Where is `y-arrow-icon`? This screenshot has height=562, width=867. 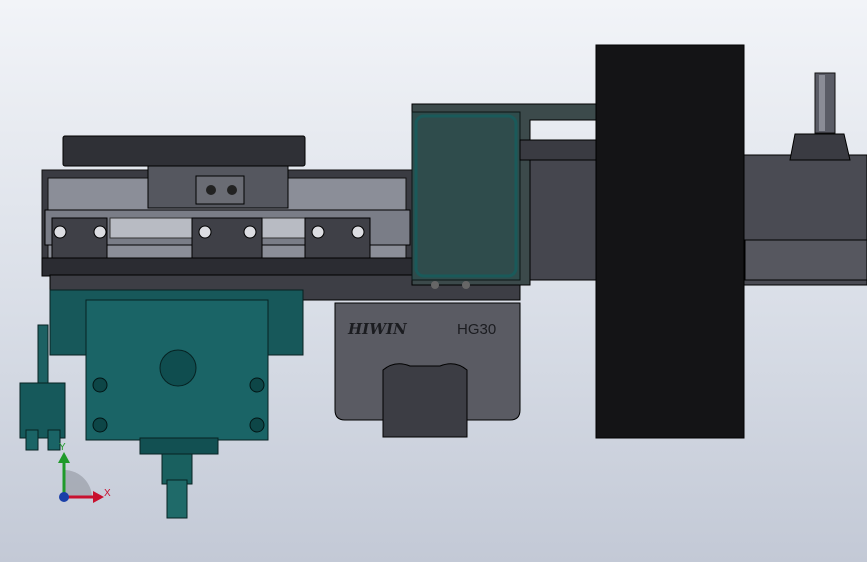
y-arrow-icon is located at coordinates (64, 457).